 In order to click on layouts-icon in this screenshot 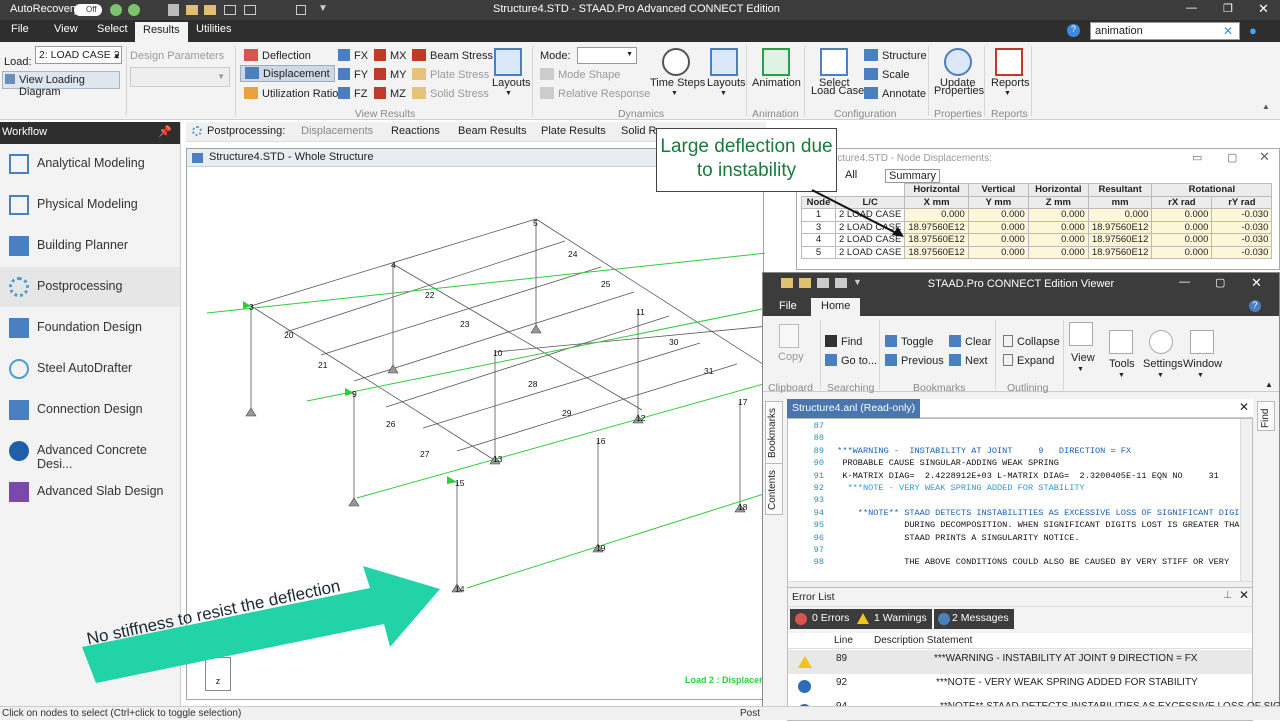, I will do `click(508, 62)`.